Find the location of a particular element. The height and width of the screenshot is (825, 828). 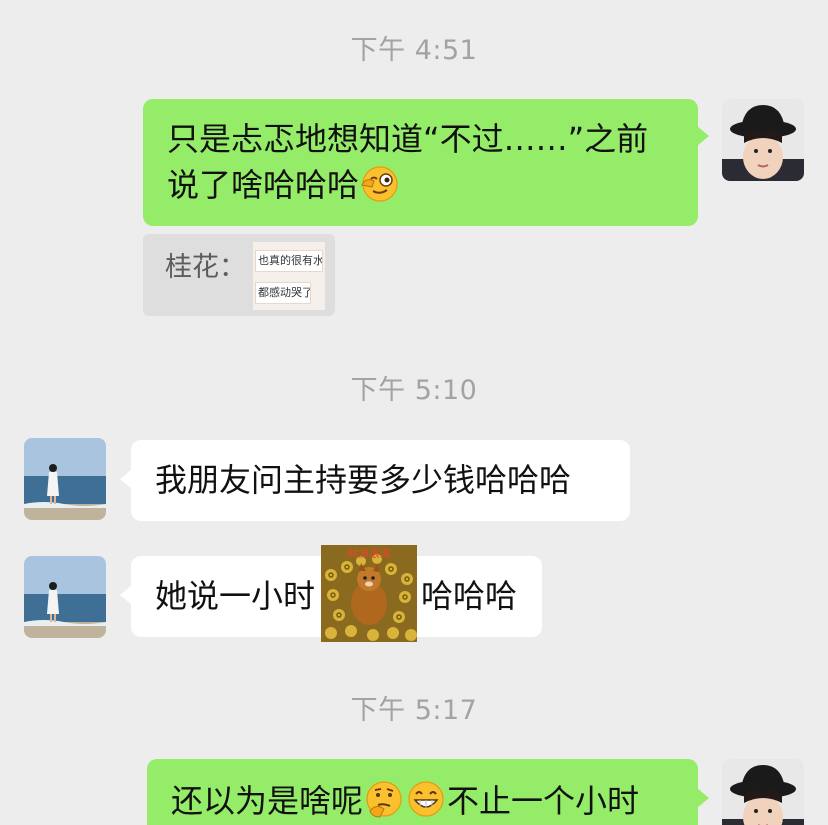

message-text: 她说一小时 is located at coordinates (235, 596).